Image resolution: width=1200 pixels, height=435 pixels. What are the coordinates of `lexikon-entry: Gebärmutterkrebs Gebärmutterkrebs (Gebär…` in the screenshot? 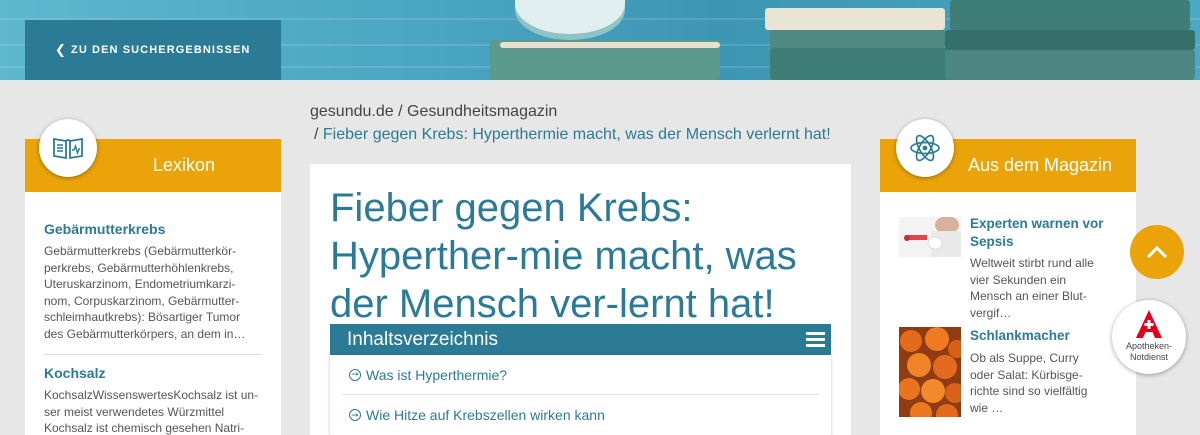 It's located at (153, 281).